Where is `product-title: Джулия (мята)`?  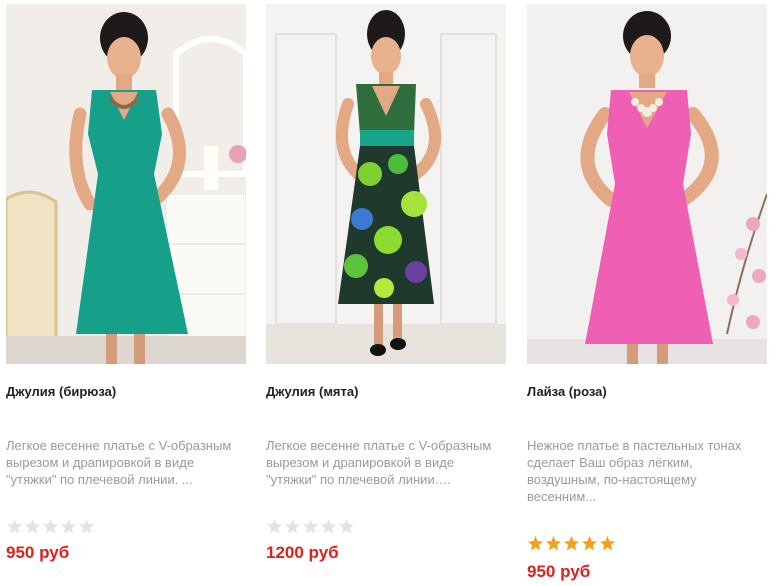 product-title: Джулия (мята) is located at coordinates (312, 391).